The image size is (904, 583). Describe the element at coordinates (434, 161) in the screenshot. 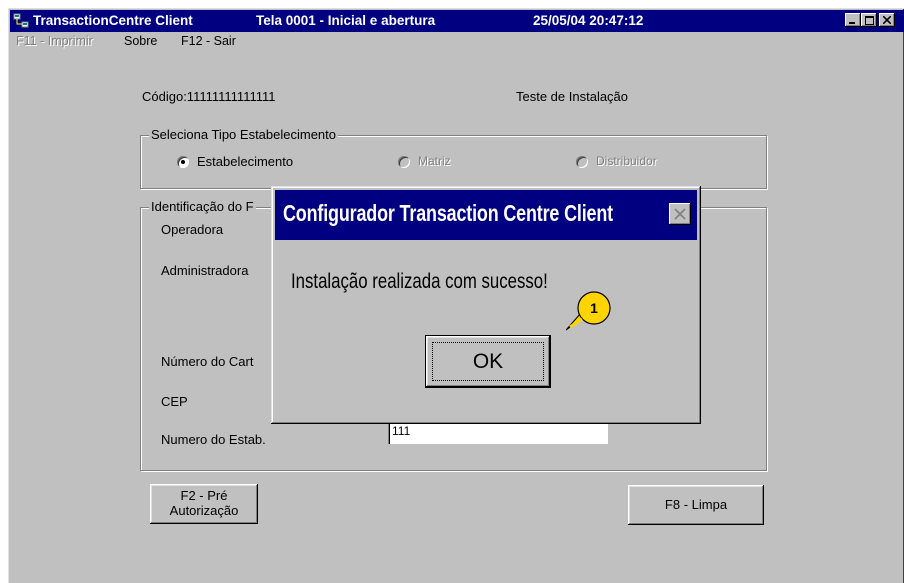

I see `radio-matriz-label: Matriz` at that location.